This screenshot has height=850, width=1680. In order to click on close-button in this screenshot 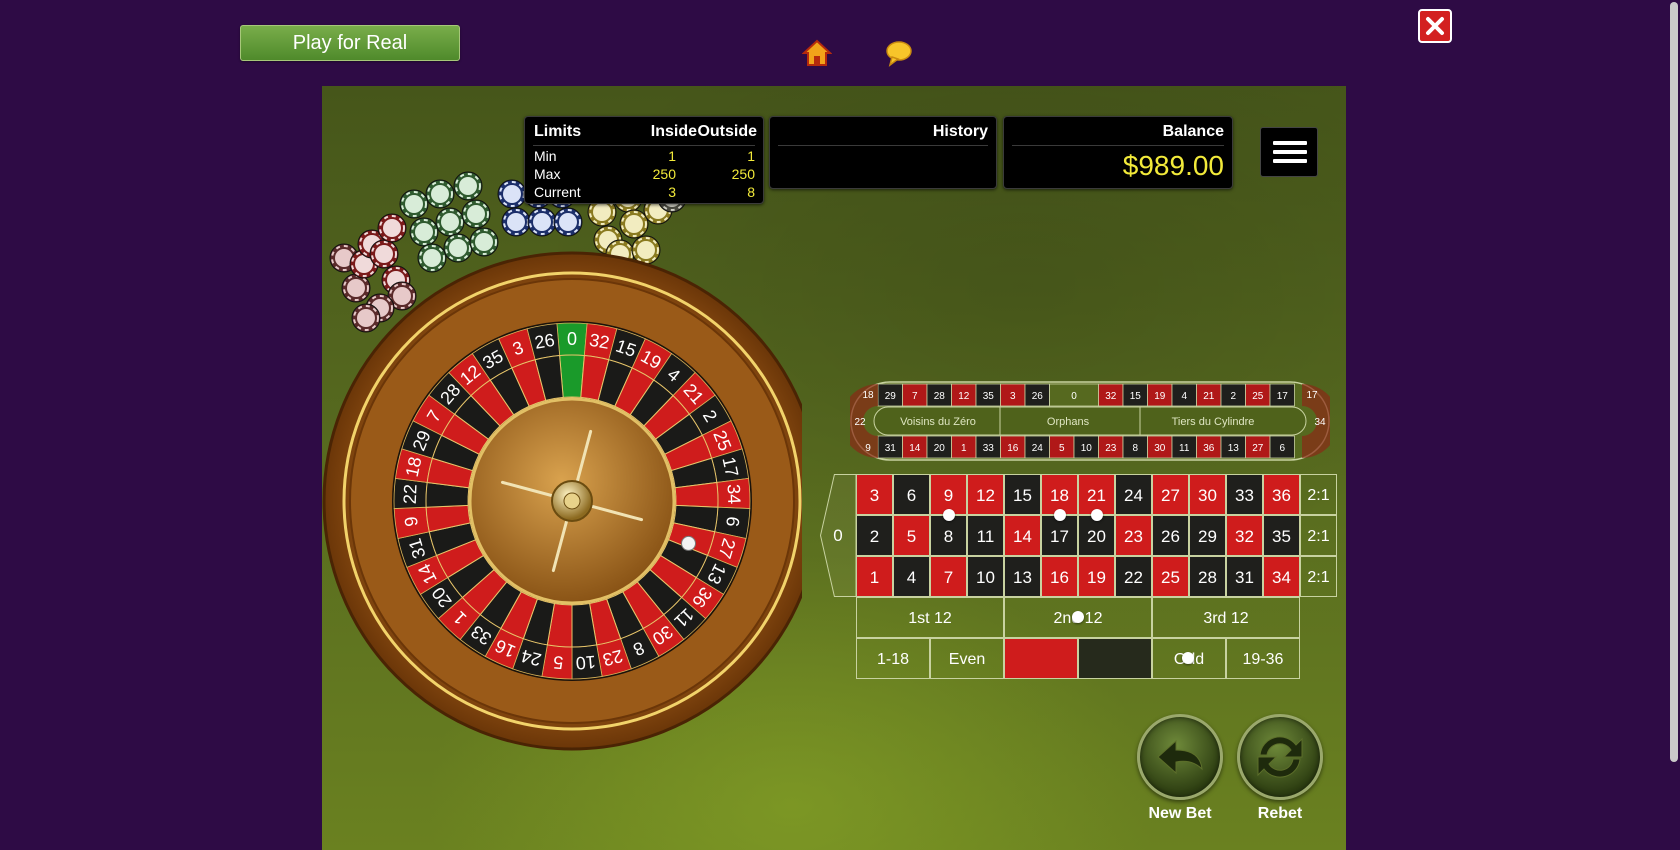, I will do `click(1435, 26)`.